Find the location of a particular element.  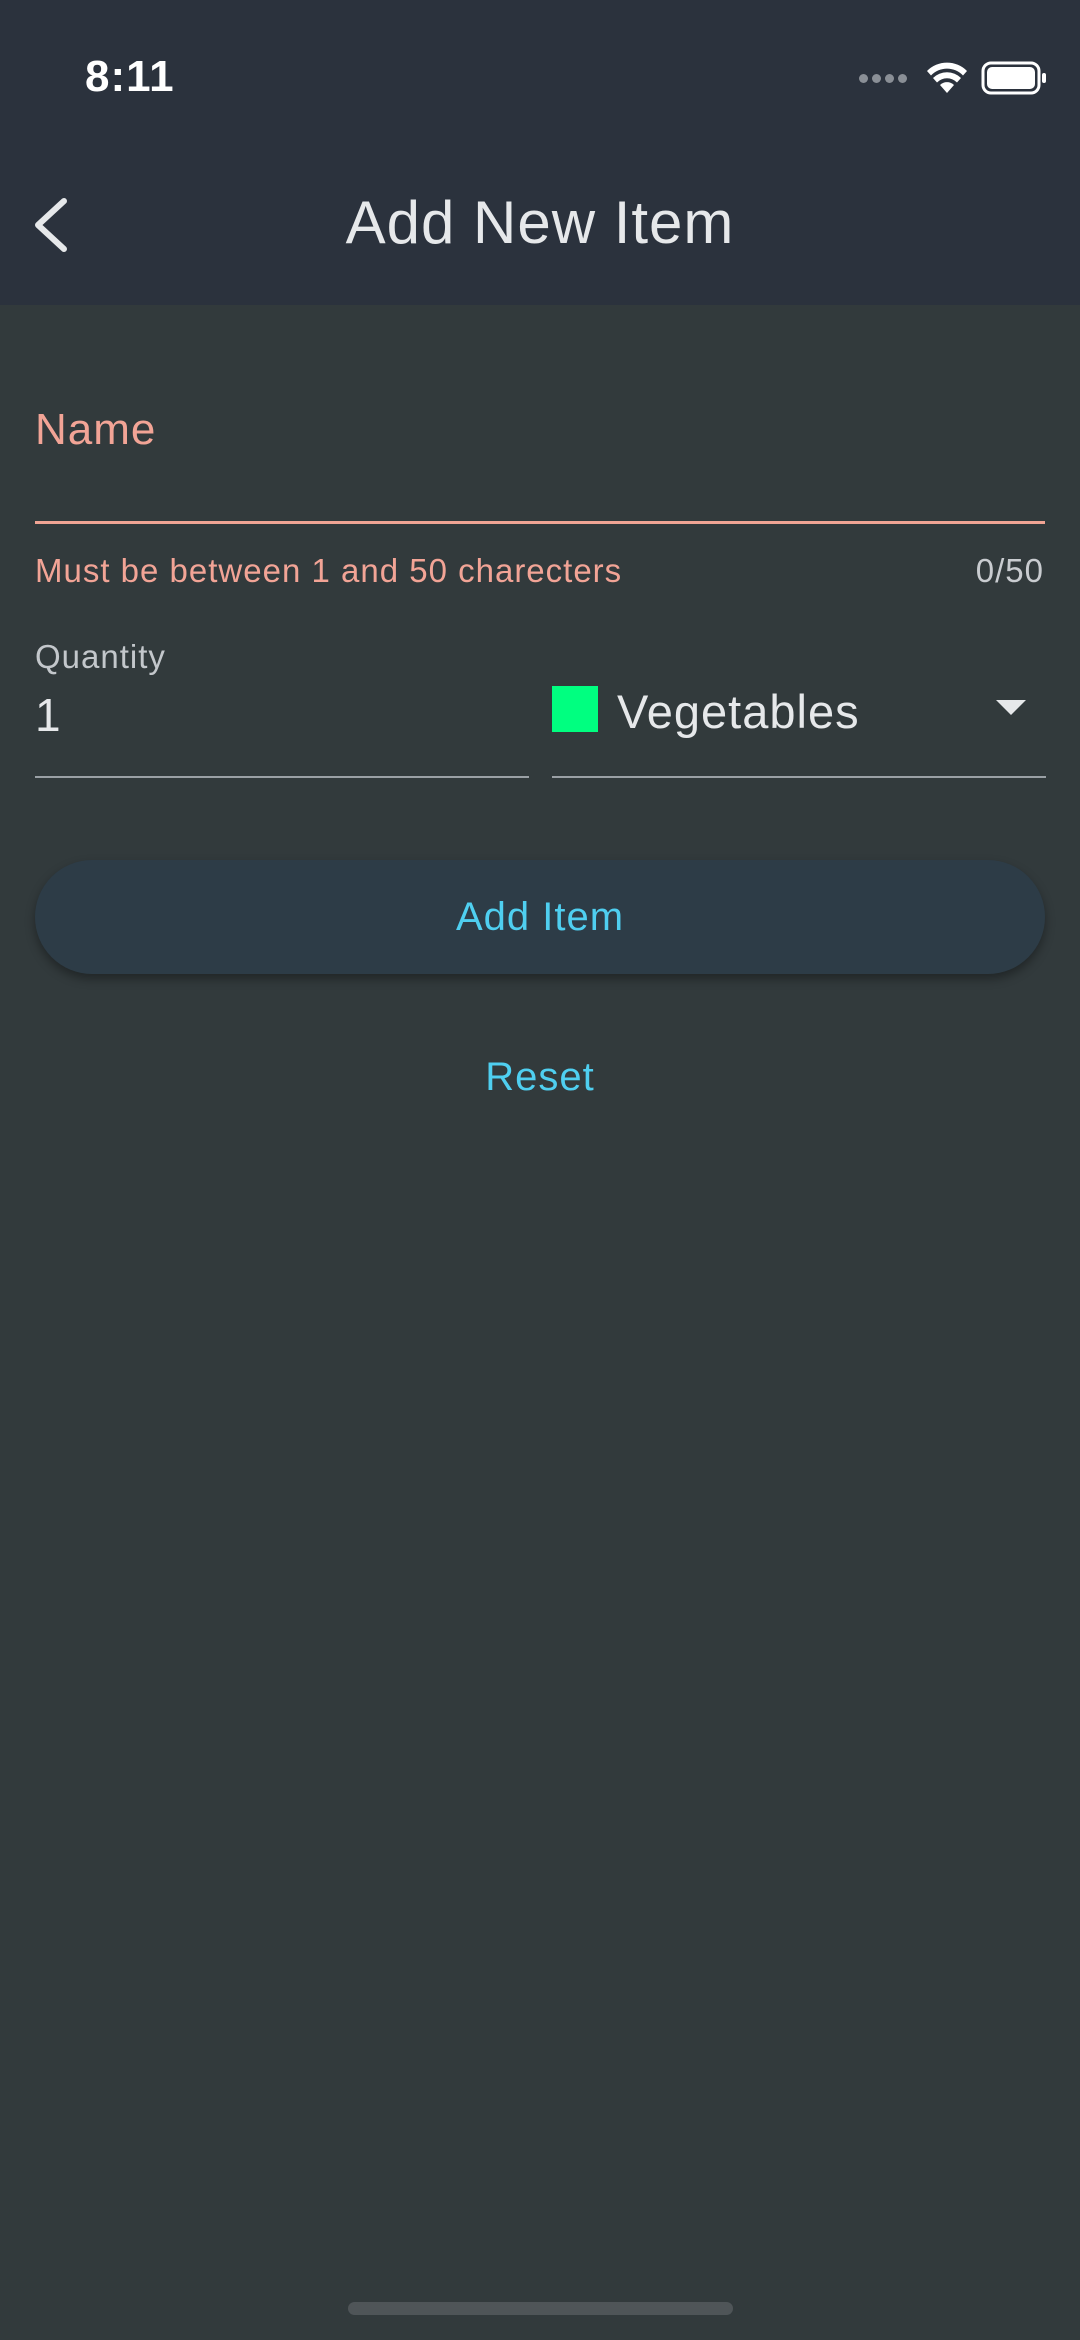

name-field-underline is located at coordinates (540, 522).